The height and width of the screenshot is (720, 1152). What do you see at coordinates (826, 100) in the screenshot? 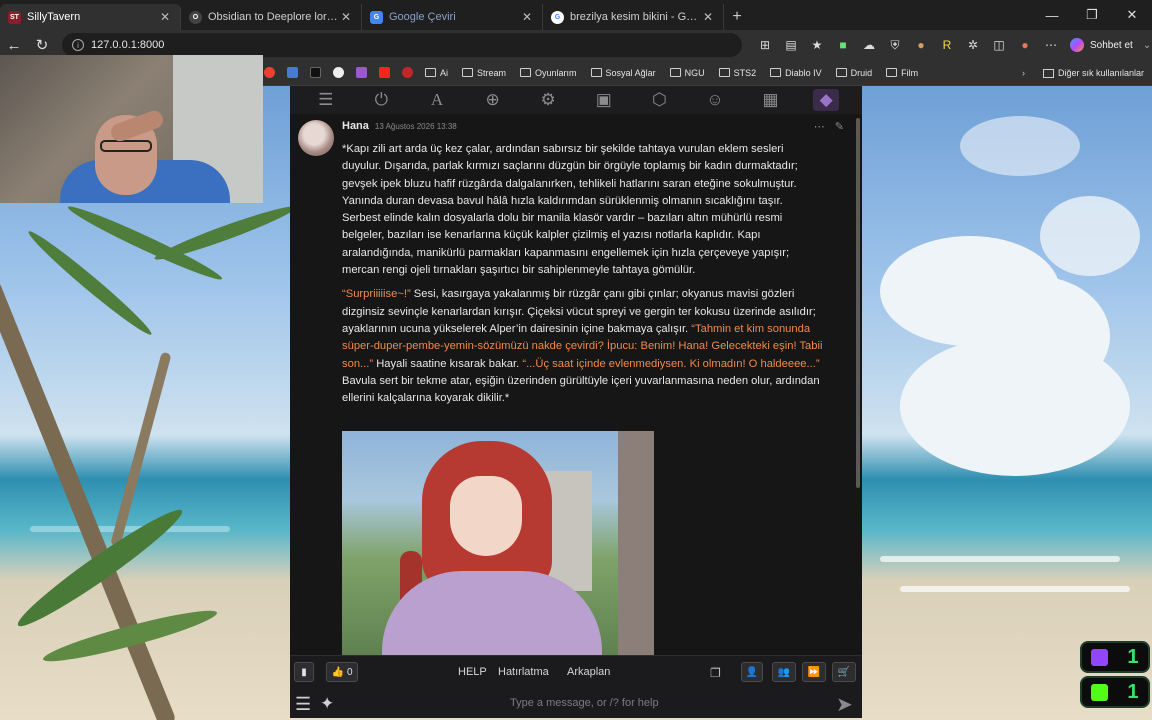
I see `character-avatar-icon: ◆` at bounding box center [826, 100].